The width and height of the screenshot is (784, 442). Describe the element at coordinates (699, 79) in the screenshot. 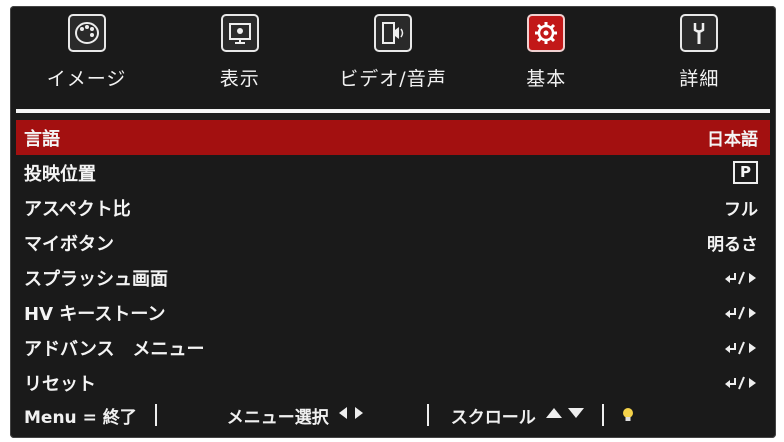

I see `tab-label: 詳細` at that location.